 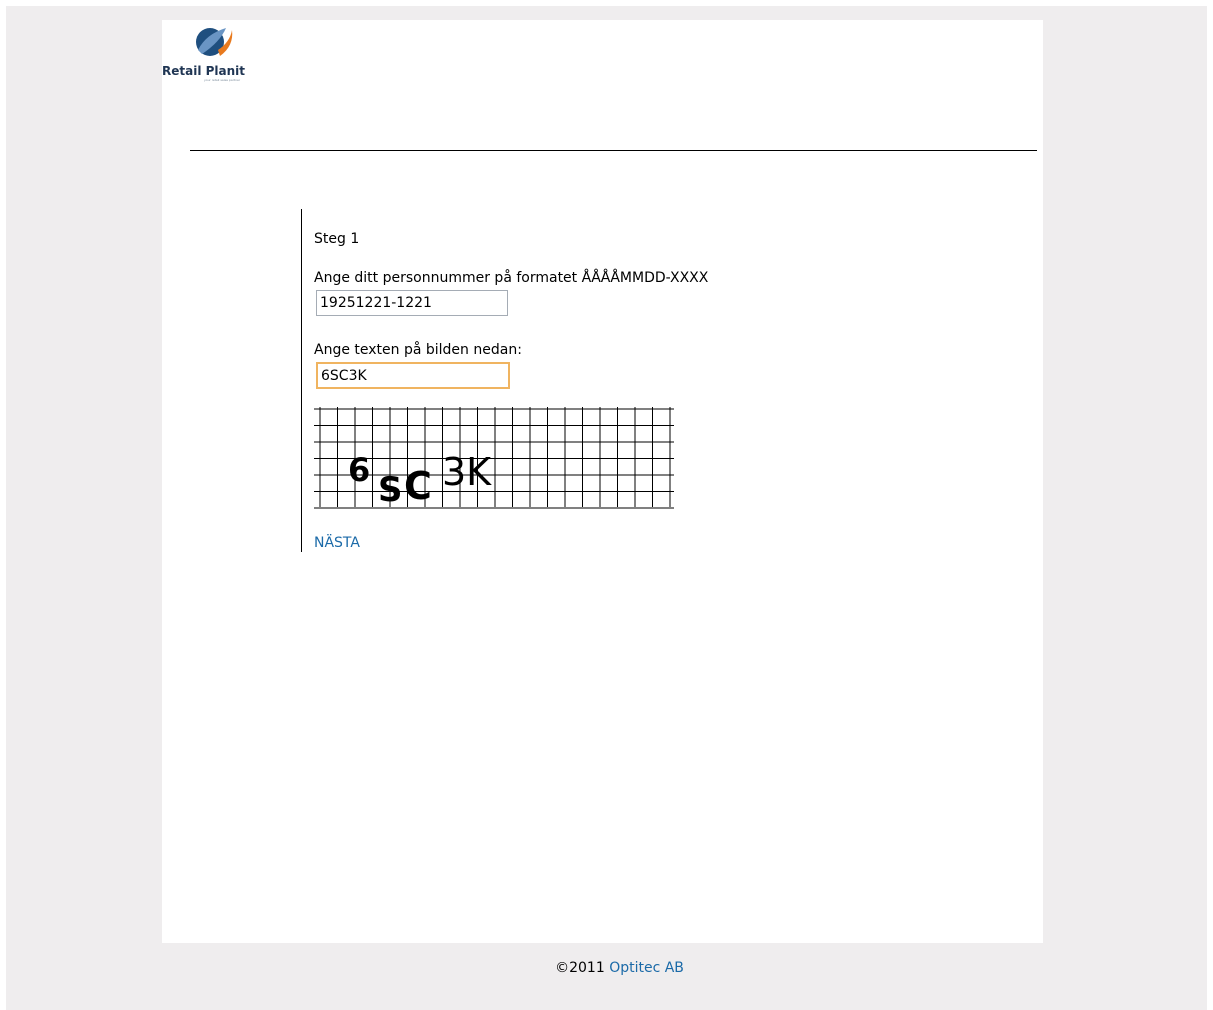 I want to click on personnummer-input, so click(x=412, y=303).